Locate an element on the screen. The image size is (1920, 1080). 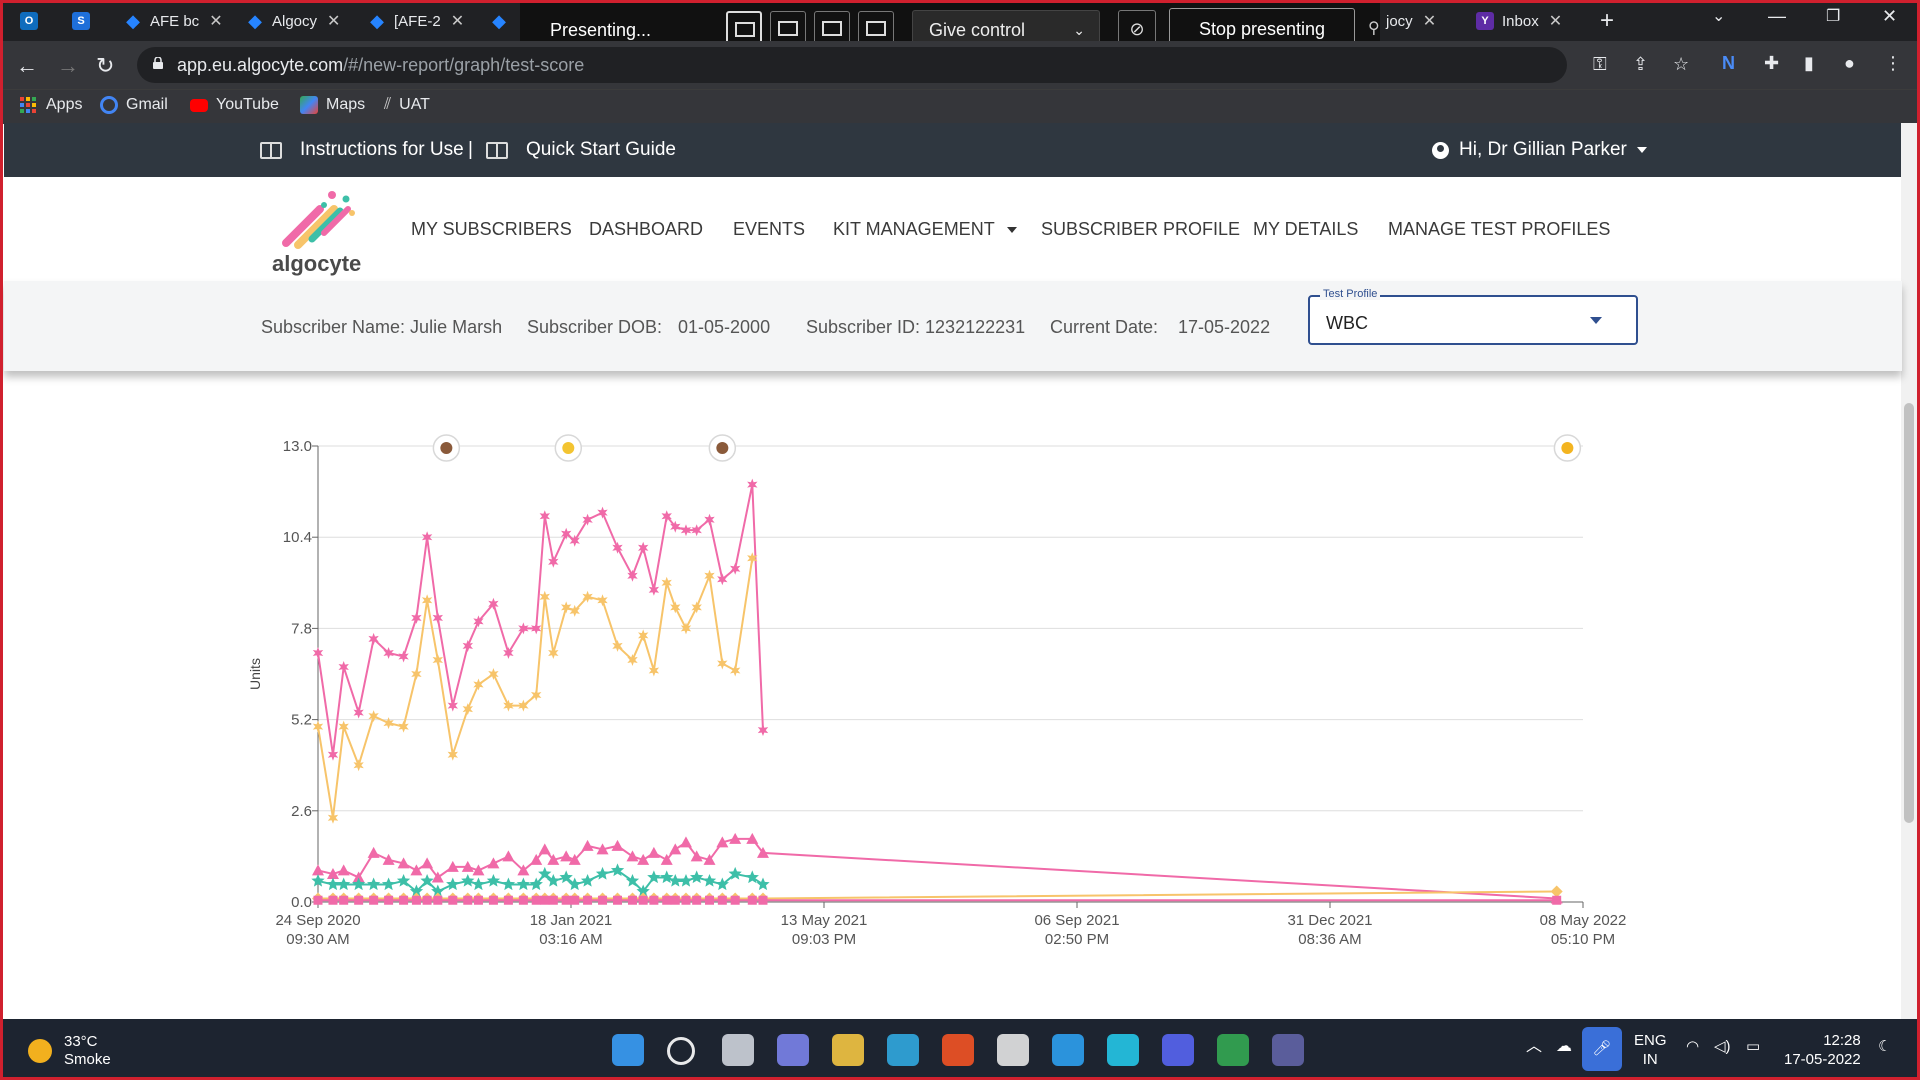
side-panel-icon: ▮ is located at coordinates (1809, 63).